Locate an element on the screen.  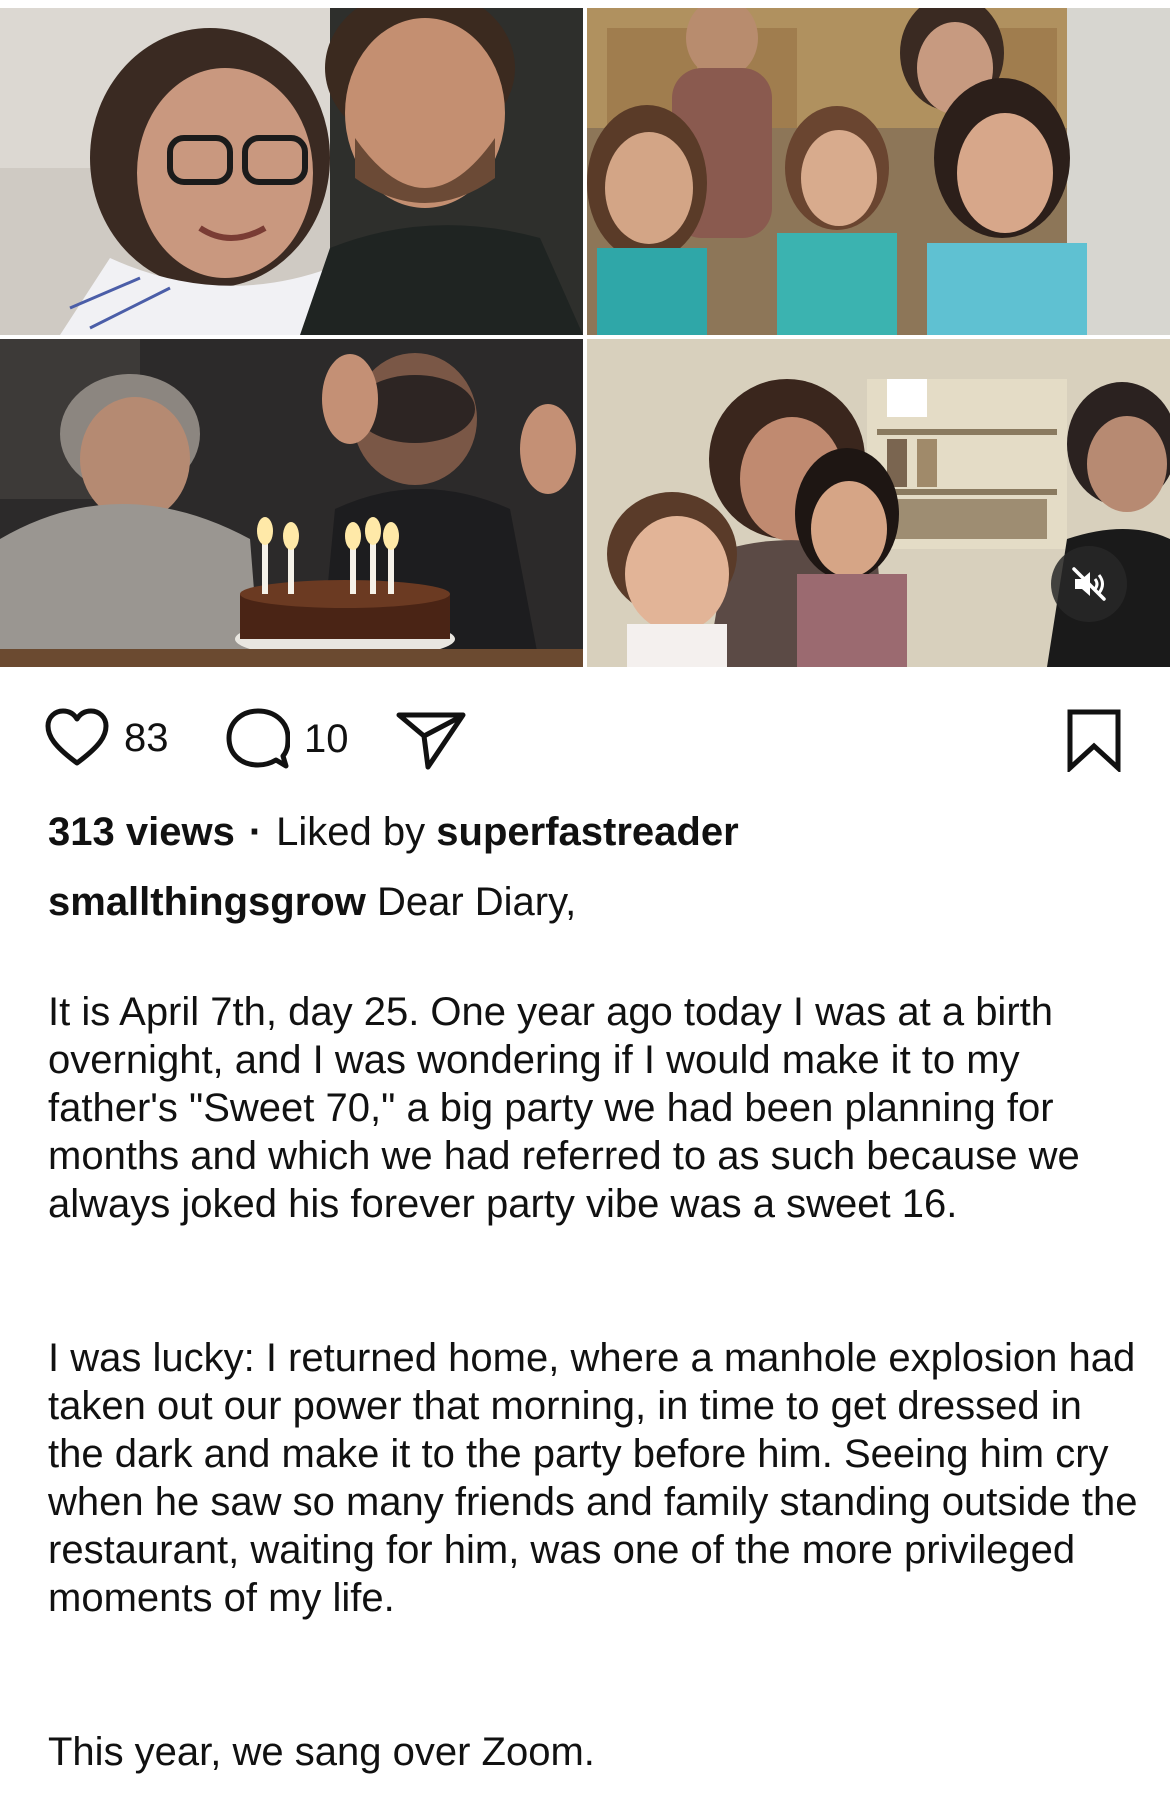
bookmark-icon is located at coordinates (1094, 740).